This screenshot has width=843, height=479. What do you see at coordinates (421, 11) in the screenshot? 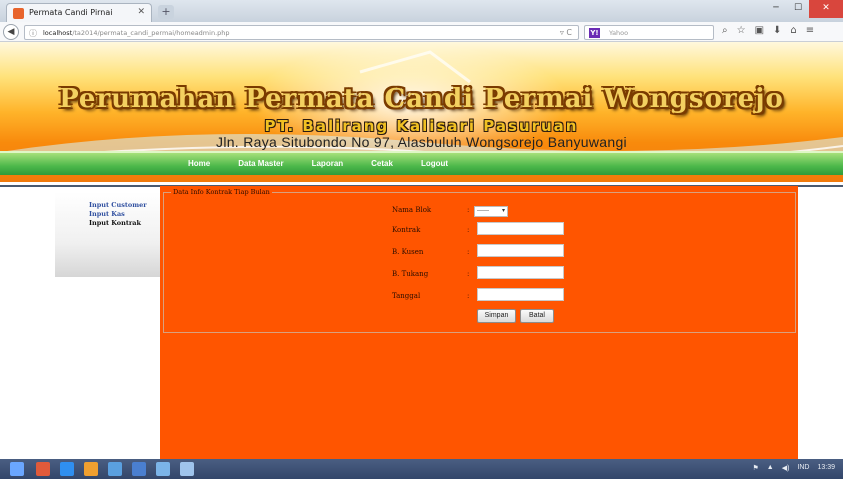
I see `browser-tab-bar: Permata Candi Pirnai ✕ + ─ ☐ ✕` at bounding box center [421, 11].